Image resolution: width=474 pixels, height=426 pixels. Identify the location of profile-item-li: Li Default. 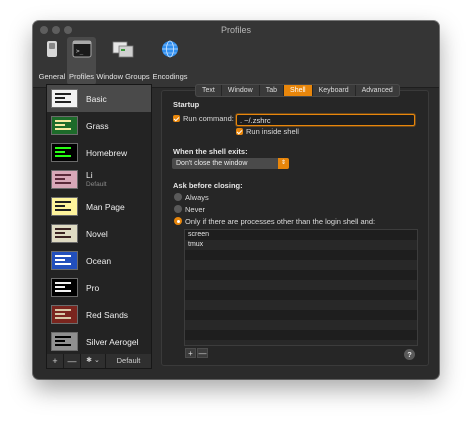
(99, 179).